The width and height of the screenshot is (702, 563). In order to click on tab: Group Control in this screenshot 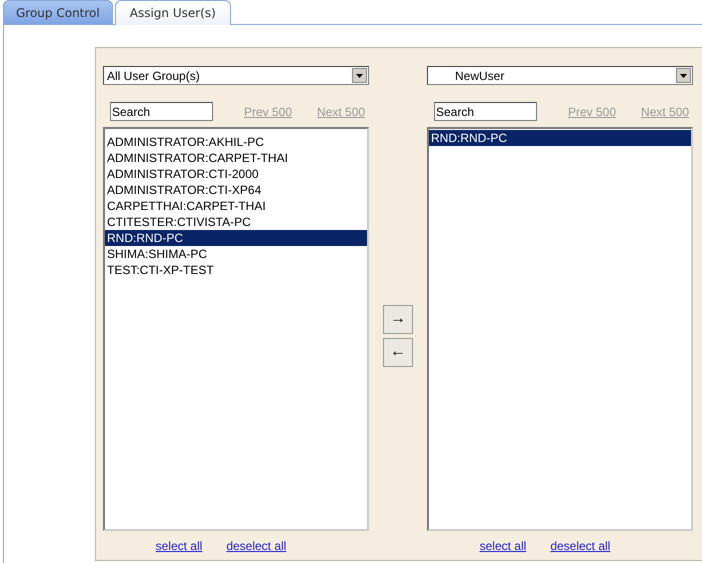, I will do `click(58, 12)`.